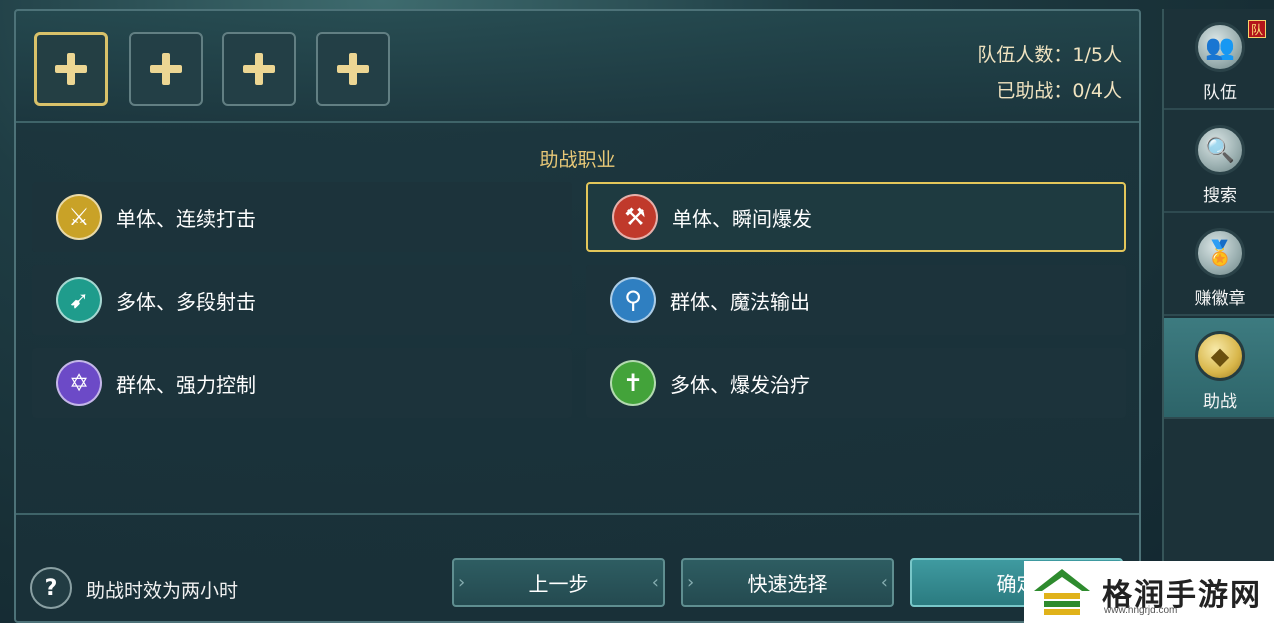  Describe the element at coordinates (1059, 91) in the screenshot. I see `assist-count: 已助战：0/4人` at that location.